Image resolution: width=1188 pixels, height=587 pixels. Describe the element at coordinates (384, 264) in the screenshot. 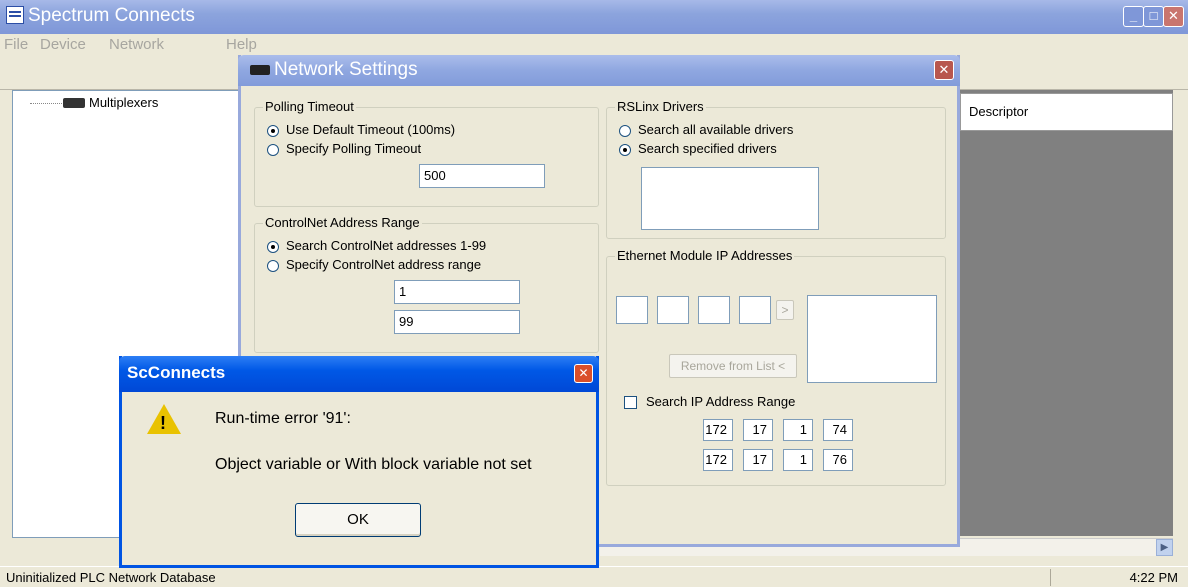

I see `label-specify-controlnet: Specify ControlNet address range` at that location.